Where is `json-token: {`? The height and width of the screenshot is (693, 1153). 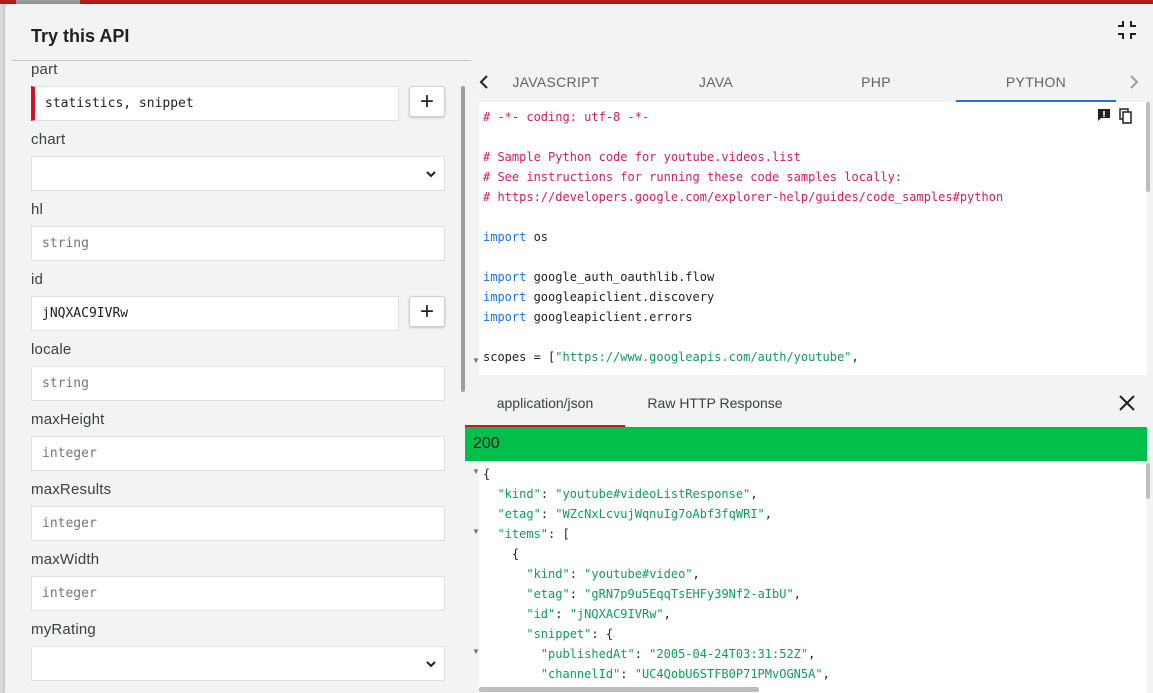
json-token: { is located at coordinates (487, 474).